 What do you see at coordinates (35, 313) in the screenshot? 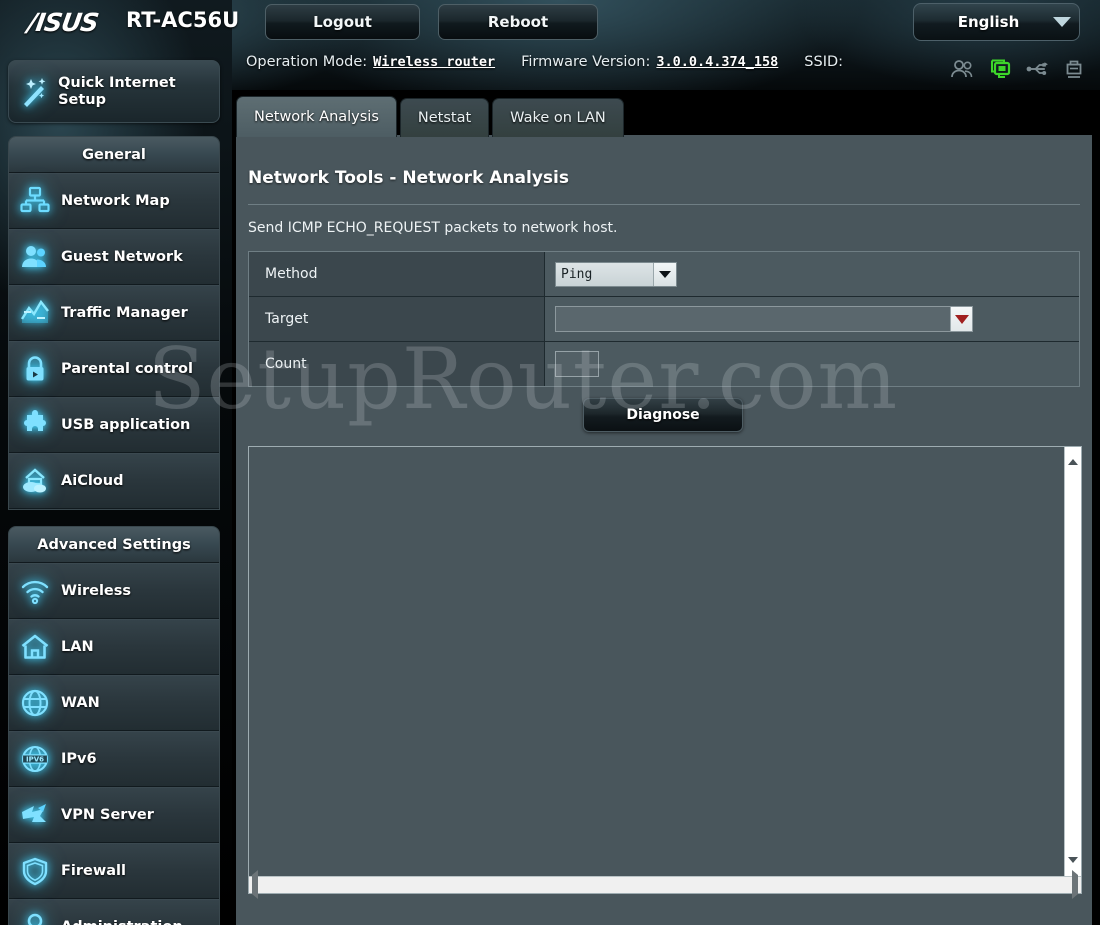
I see `traffic-chart-icon` at bounding box center [35, 313].